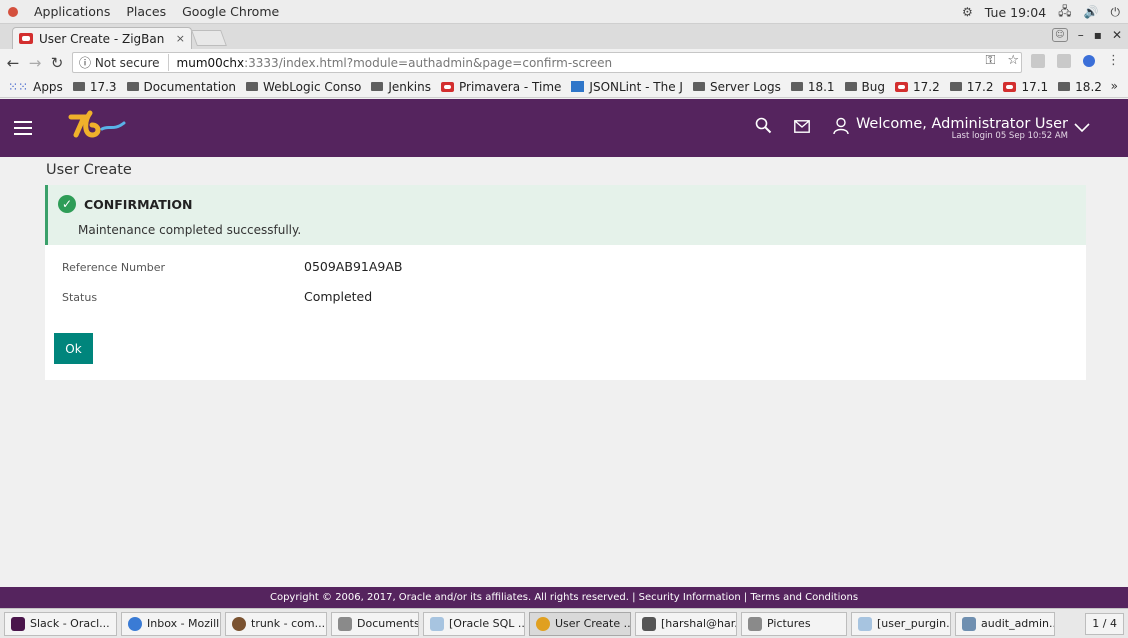  I want to click on back-icon: ←, so click(13, 63).